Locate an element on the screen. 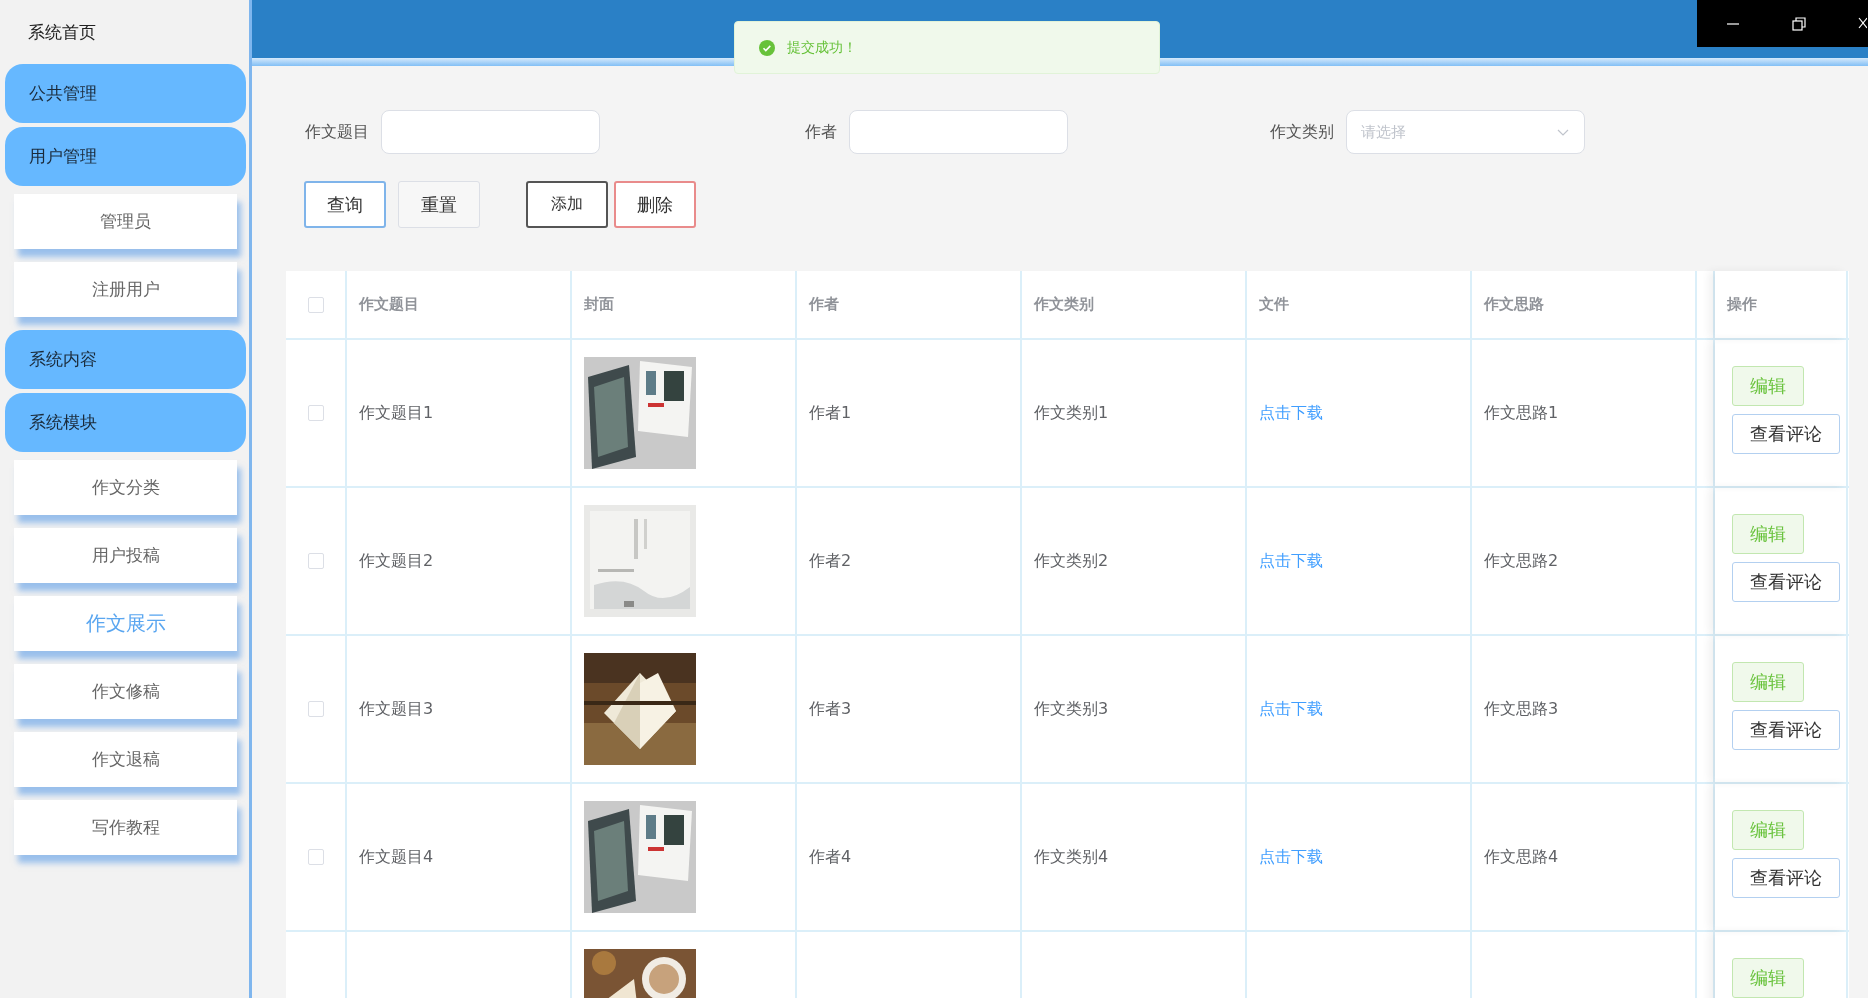 The width and height of the screenshot is (1868, 998). menu-item: 写作教程 is located at coordinates (125, 827).